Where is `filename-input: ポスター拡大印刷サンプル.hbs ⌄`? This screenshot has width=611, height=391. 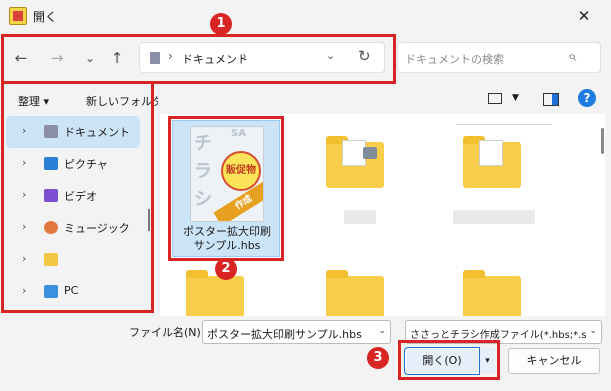
filename-input: ポスター拡大印刷サンプル.hbs ⌄ is located at coordinates (296, 332).